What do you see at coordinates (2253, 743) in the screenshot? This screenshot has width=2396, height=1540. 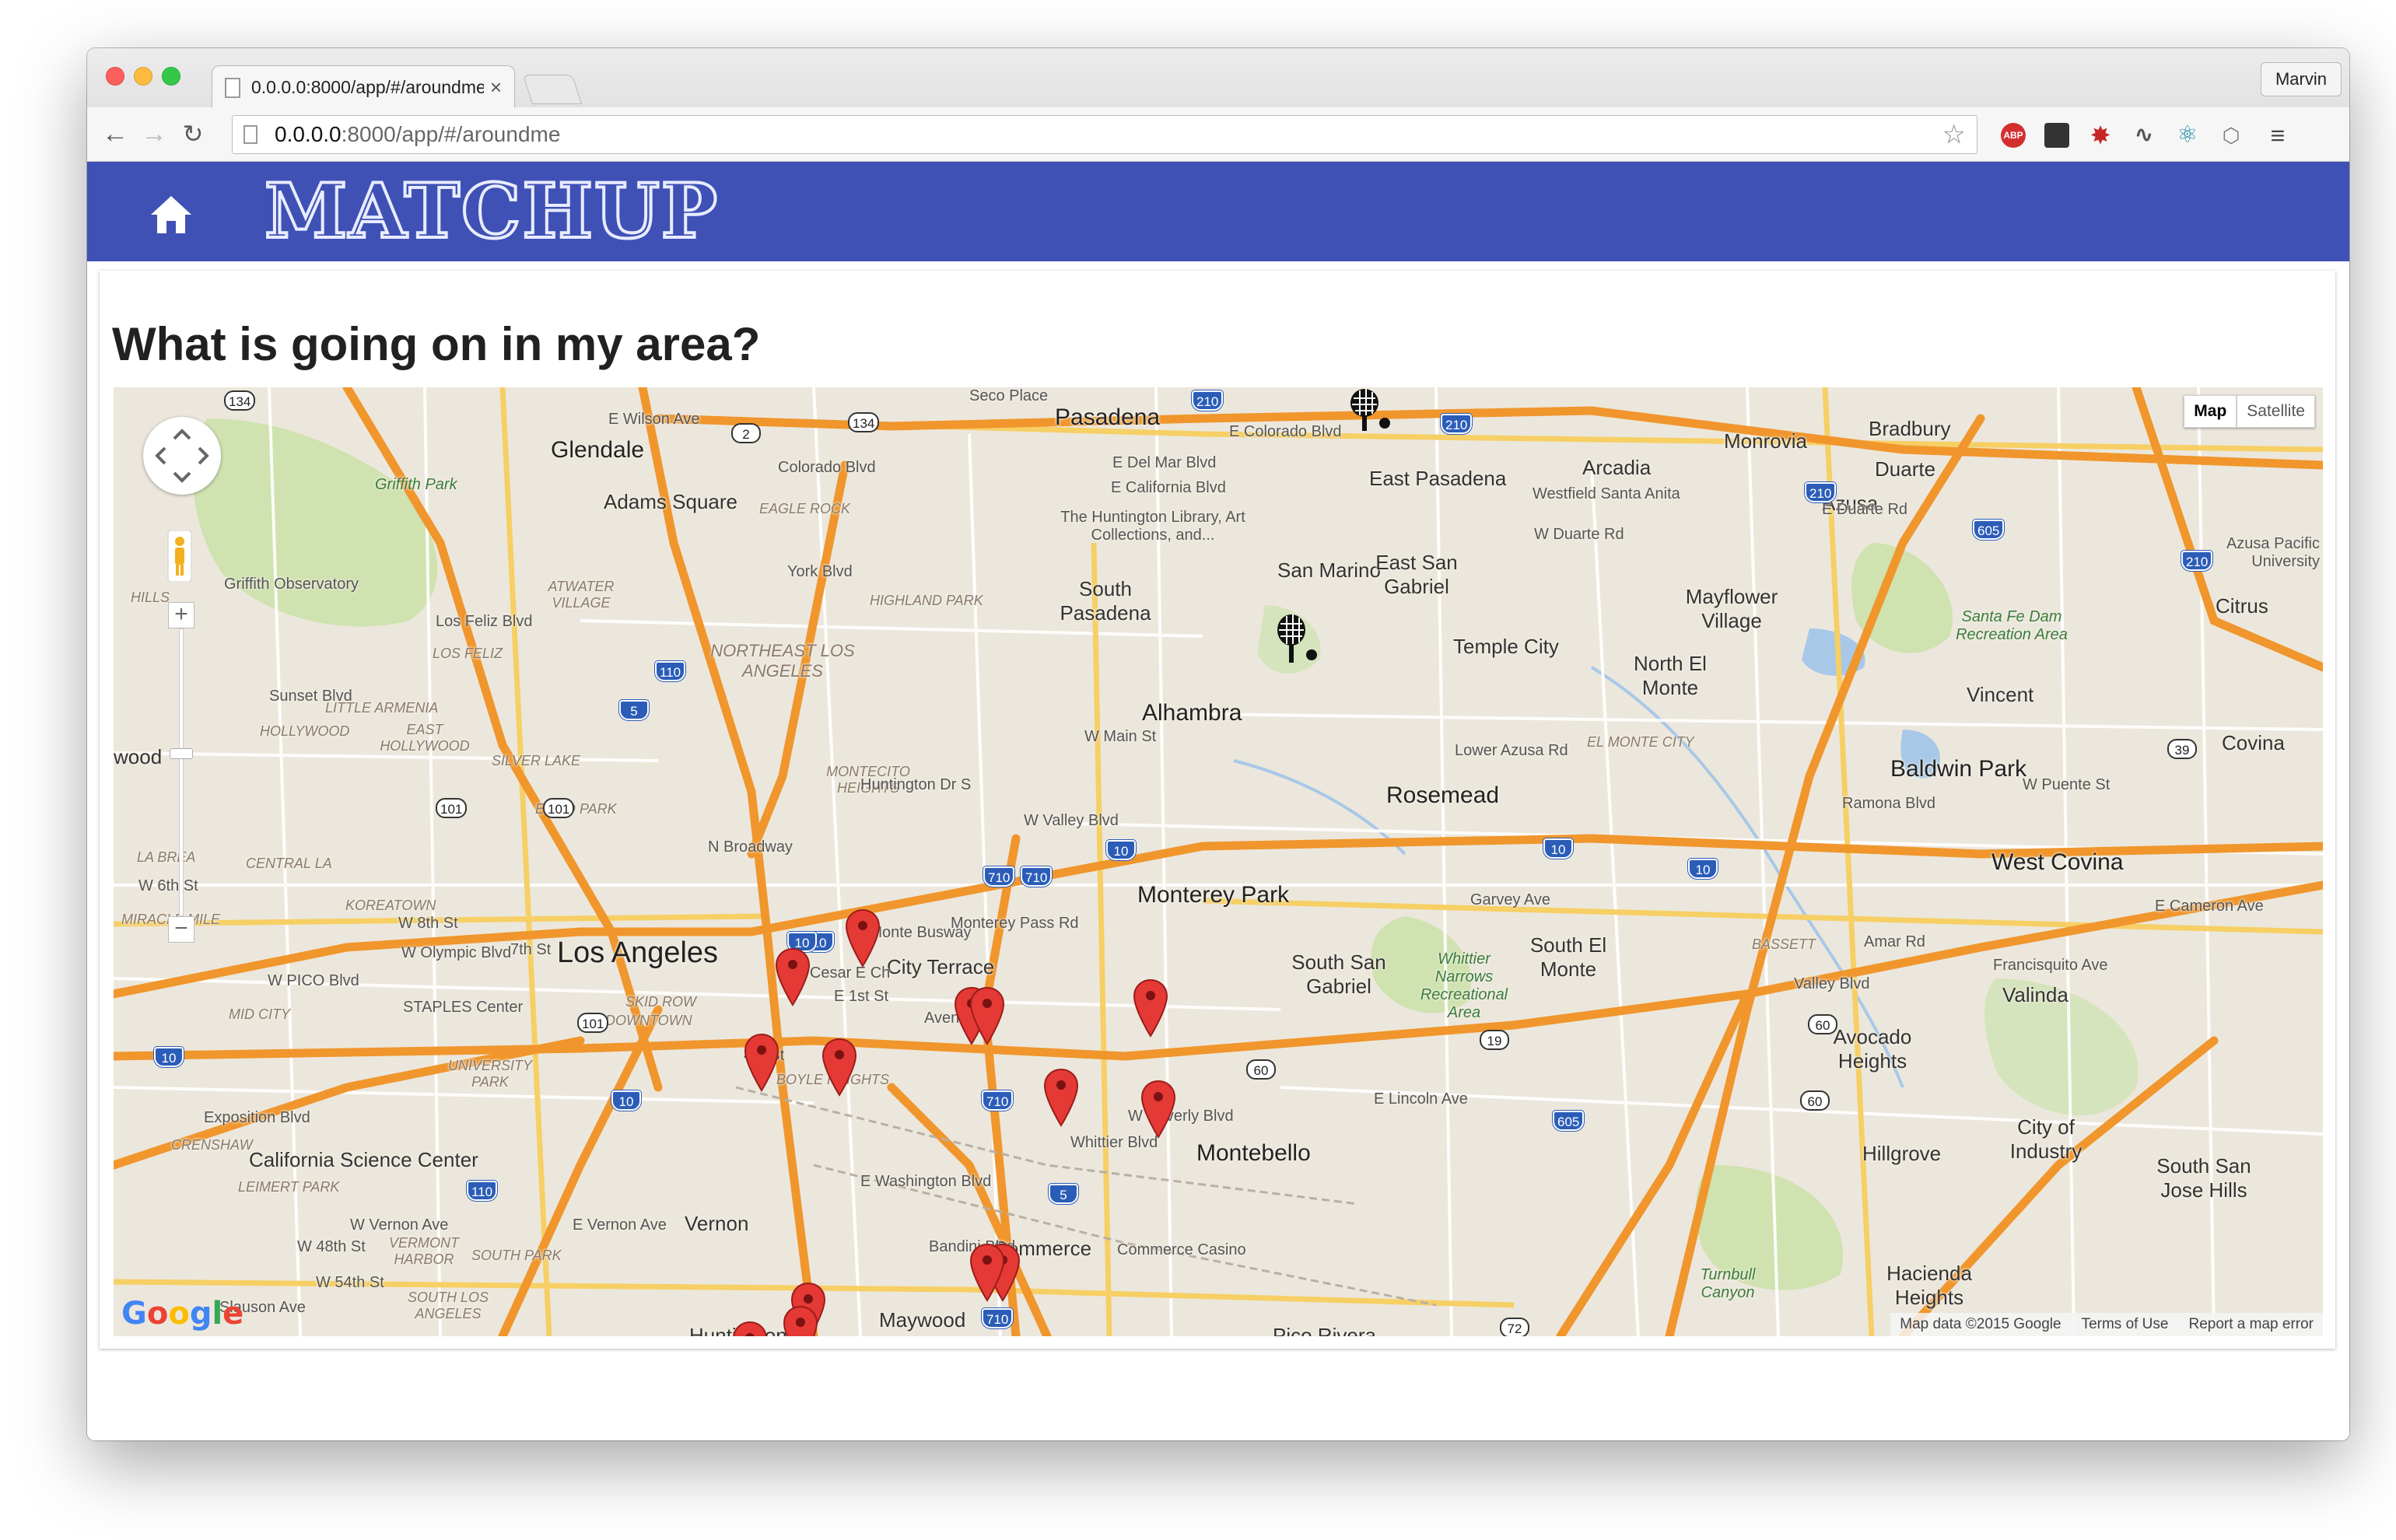 I see `map-label: Covina` at bounding box center [2253, 743].